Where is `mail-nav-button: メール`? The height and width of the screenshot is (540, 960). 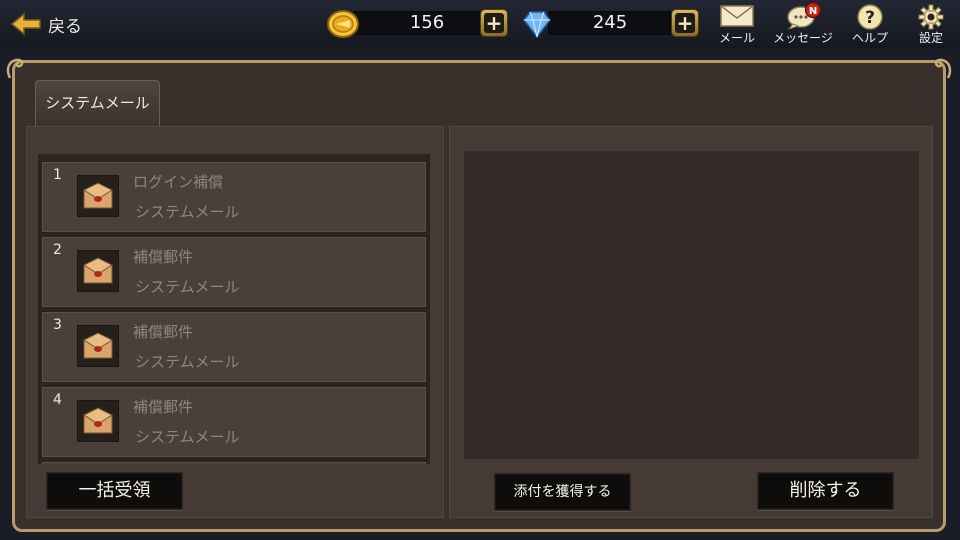 mail-nav-button: メール is located at coordinates (737, 25).